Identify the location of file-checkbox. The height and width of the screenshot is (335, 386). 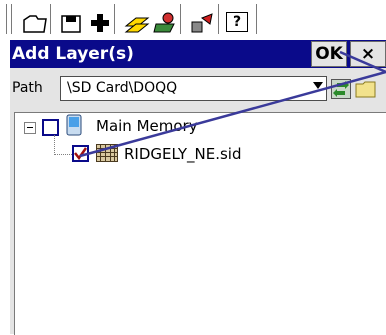
(80, 153).